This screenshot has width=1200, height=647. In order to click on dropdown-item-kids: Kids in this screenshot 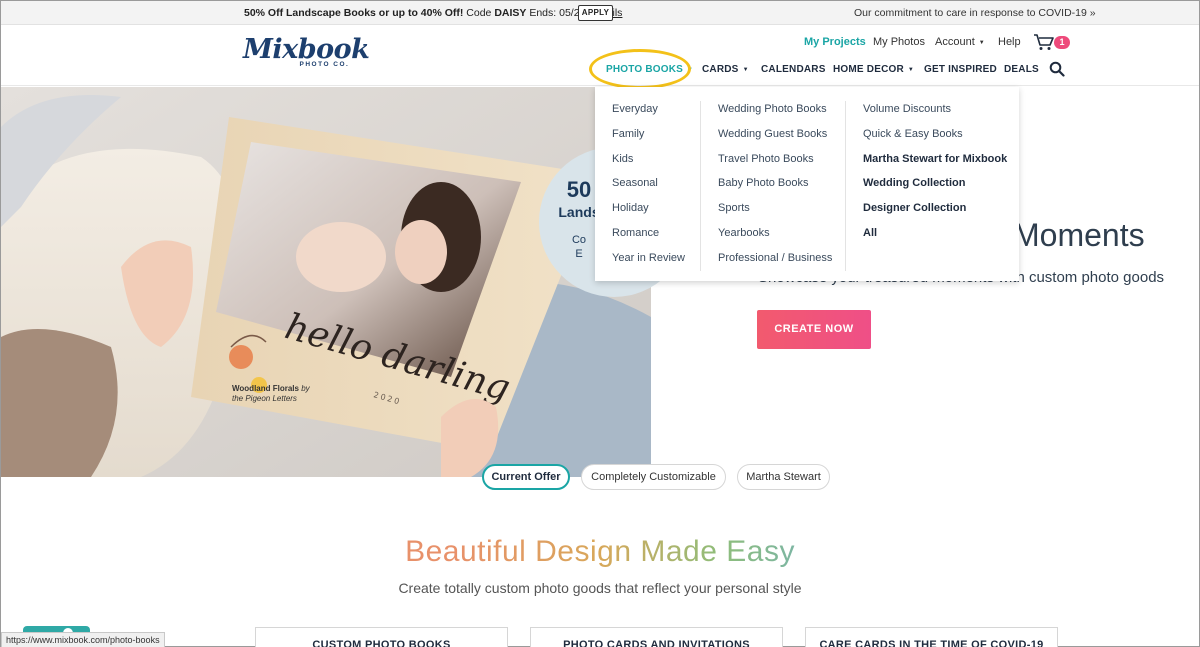, I will do `click(648, 165)`.